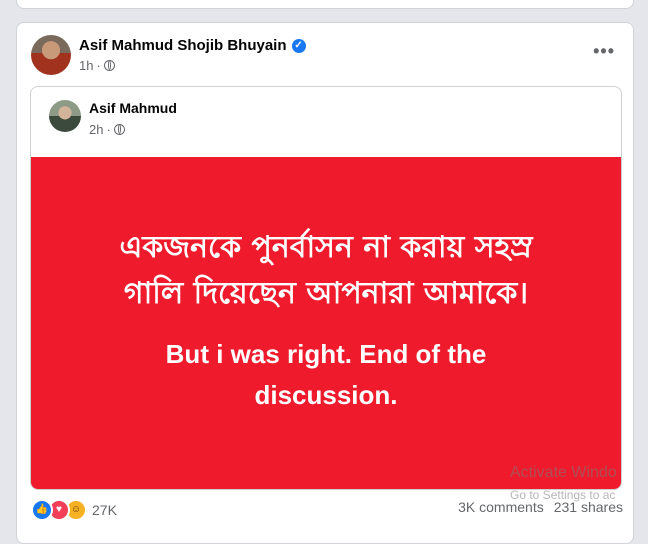 This screenshot has height=544, width=648. I want to click on shared-post-meta: 2h ·, so click(107, 129).